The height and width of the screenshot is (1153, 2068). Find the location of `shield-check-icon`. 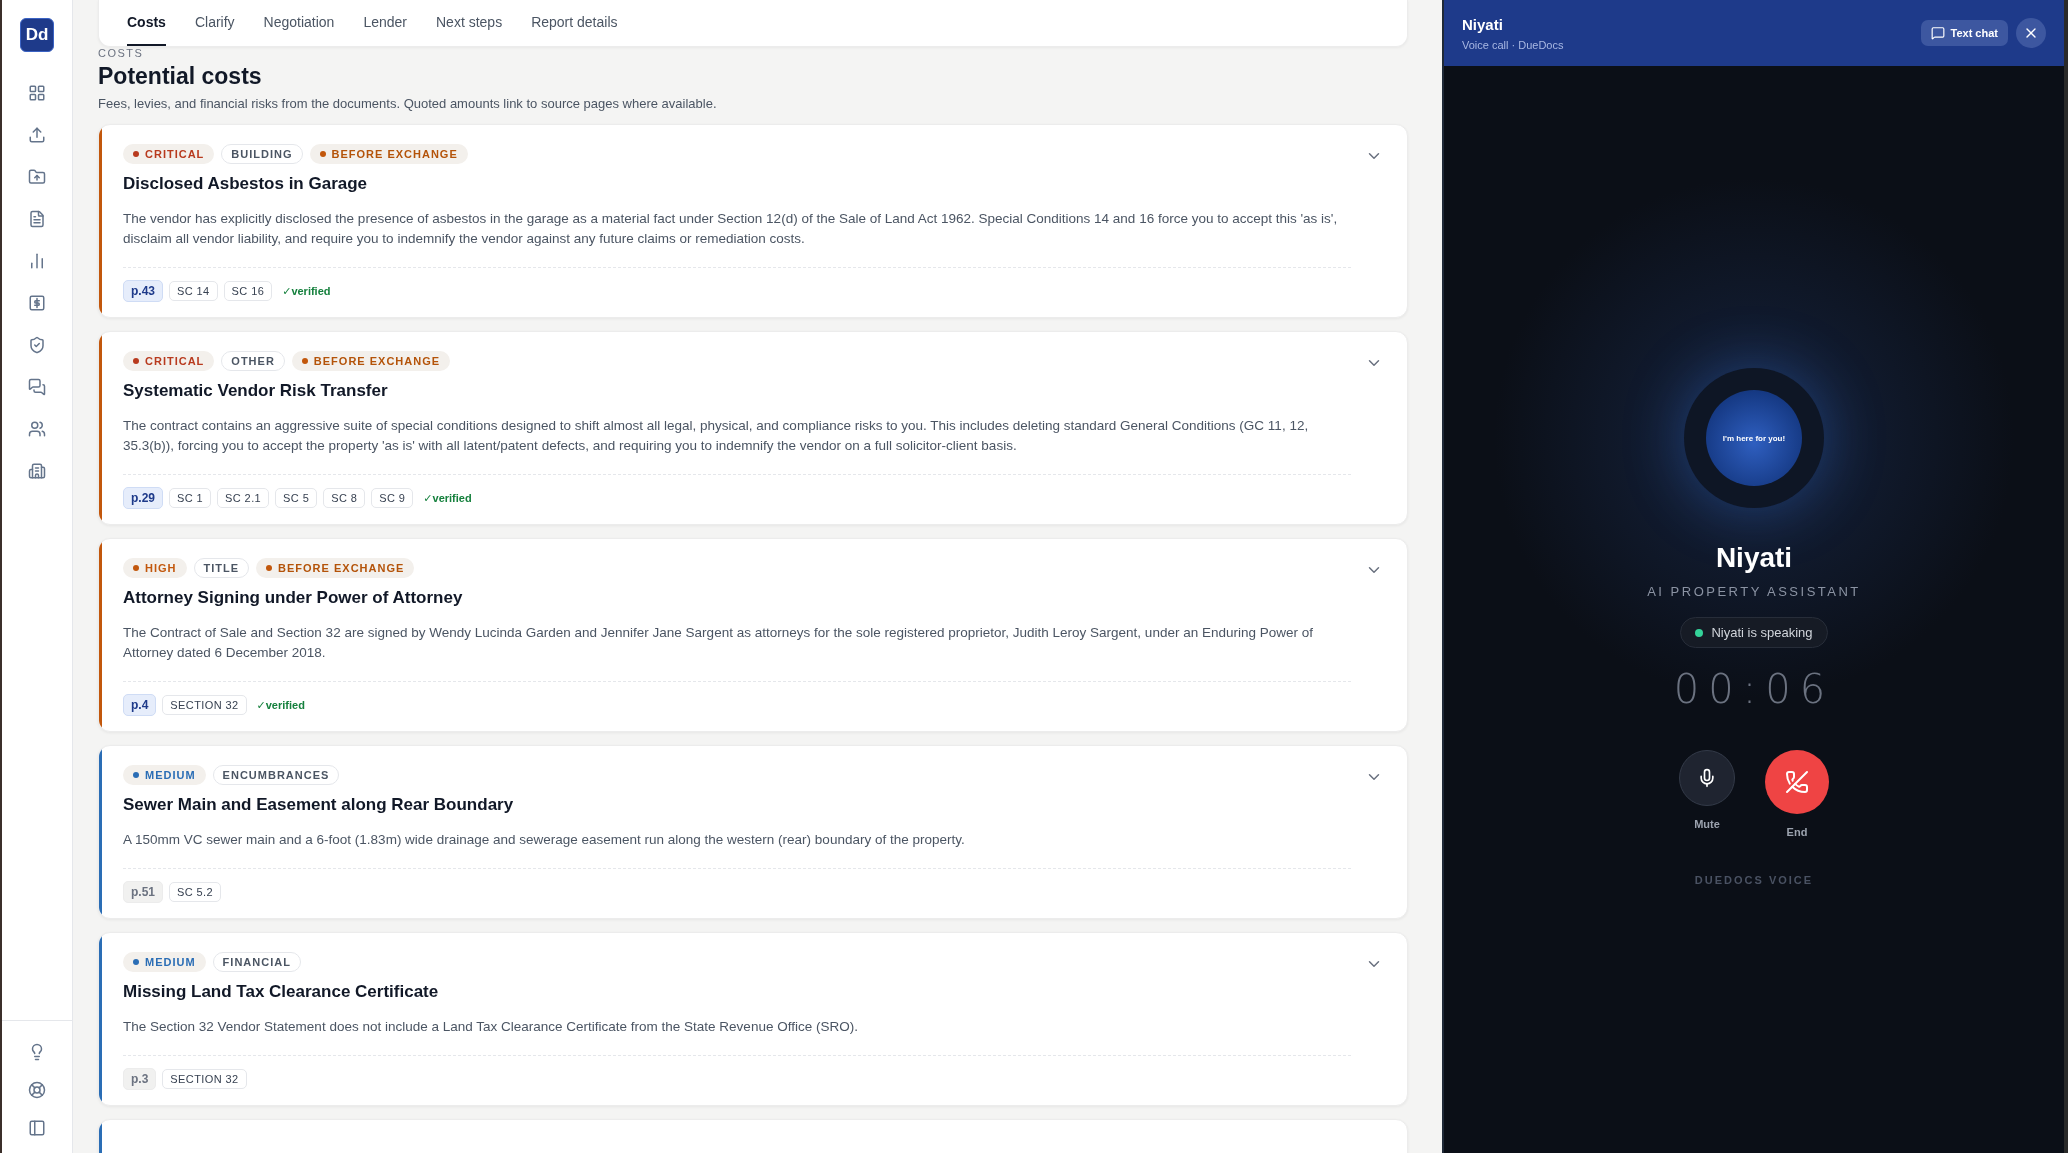

shield-check-icon is located at coordinates (37, 345).